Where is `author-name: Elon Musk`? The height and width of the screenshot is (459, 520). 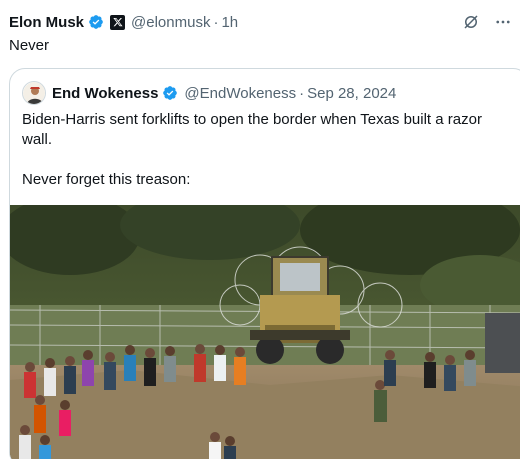 author-name: Elon Musk is located at coordinates (46, 22).